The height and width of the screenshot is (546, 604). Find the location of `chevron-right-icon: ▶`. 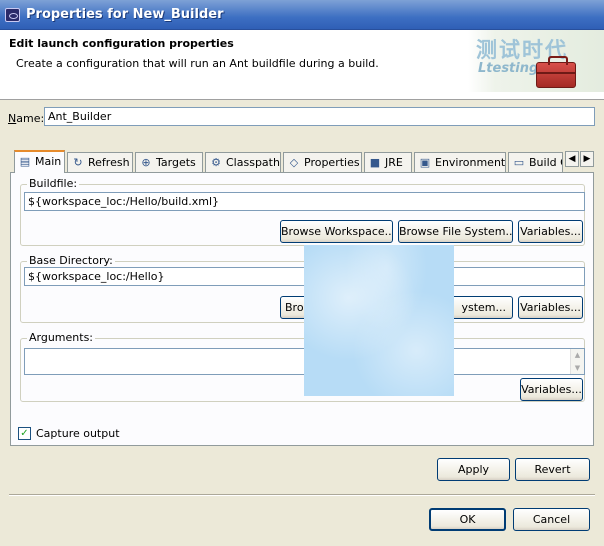

chevron-right-icon: ▶ is located at coordinates (587, 159).